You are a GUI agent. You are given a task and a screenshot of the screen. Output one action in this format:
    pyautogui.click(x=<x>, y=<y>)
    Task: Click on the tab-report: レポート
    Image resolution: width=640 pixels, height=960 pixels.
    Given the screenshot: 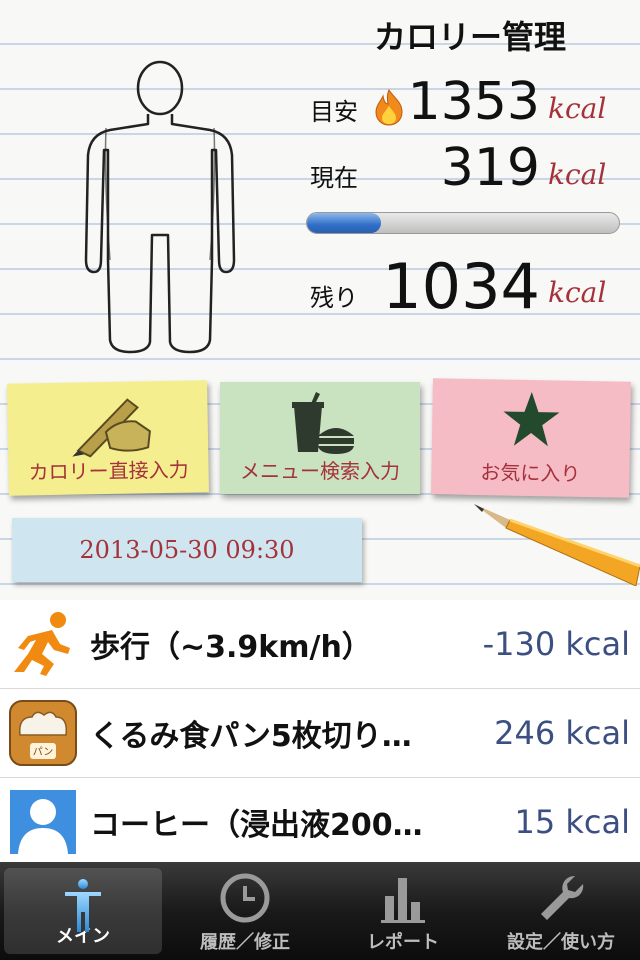 What is the action you would take?
    pyautogui.click(x=403, y=911)
    